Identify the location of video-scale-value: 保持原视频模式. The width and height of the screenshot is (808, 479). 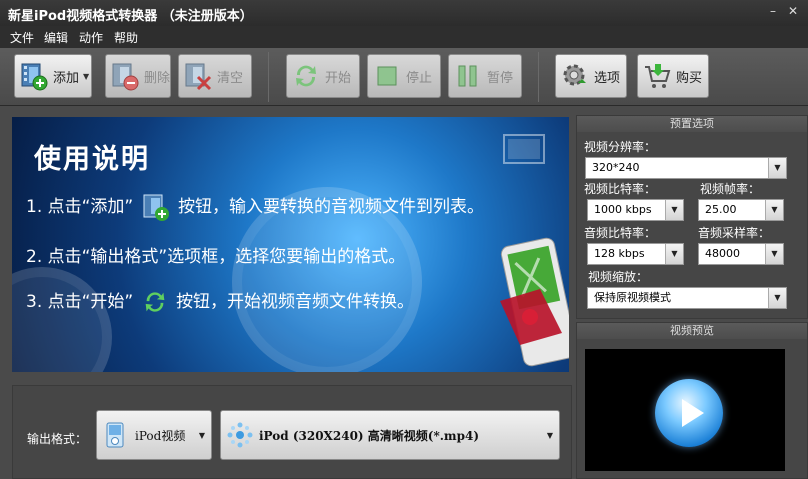
(632, 297).